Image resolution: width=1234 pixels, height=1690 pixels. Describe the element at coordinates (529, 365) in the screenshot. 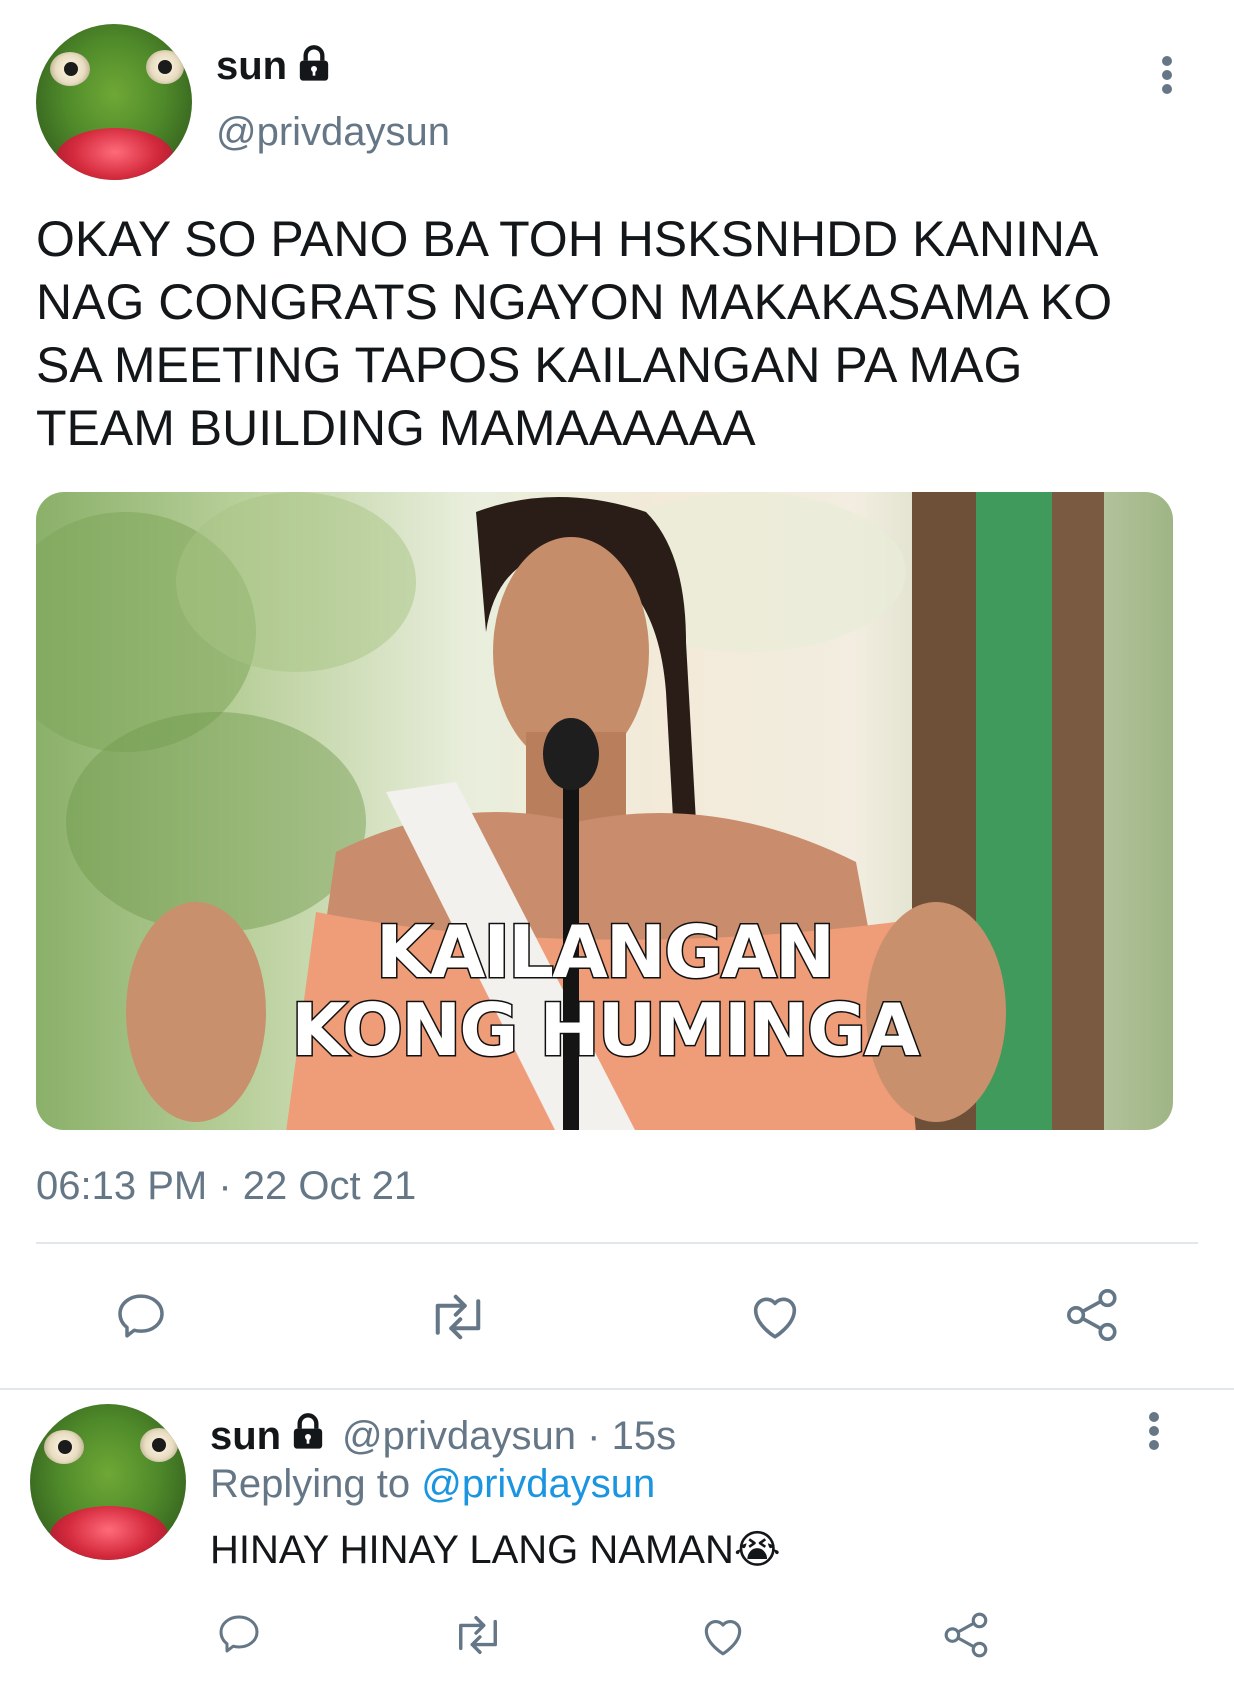

I see `tweet-text-line: SA MEETING TAPOS KAILANGAN PA MAG` at that location.